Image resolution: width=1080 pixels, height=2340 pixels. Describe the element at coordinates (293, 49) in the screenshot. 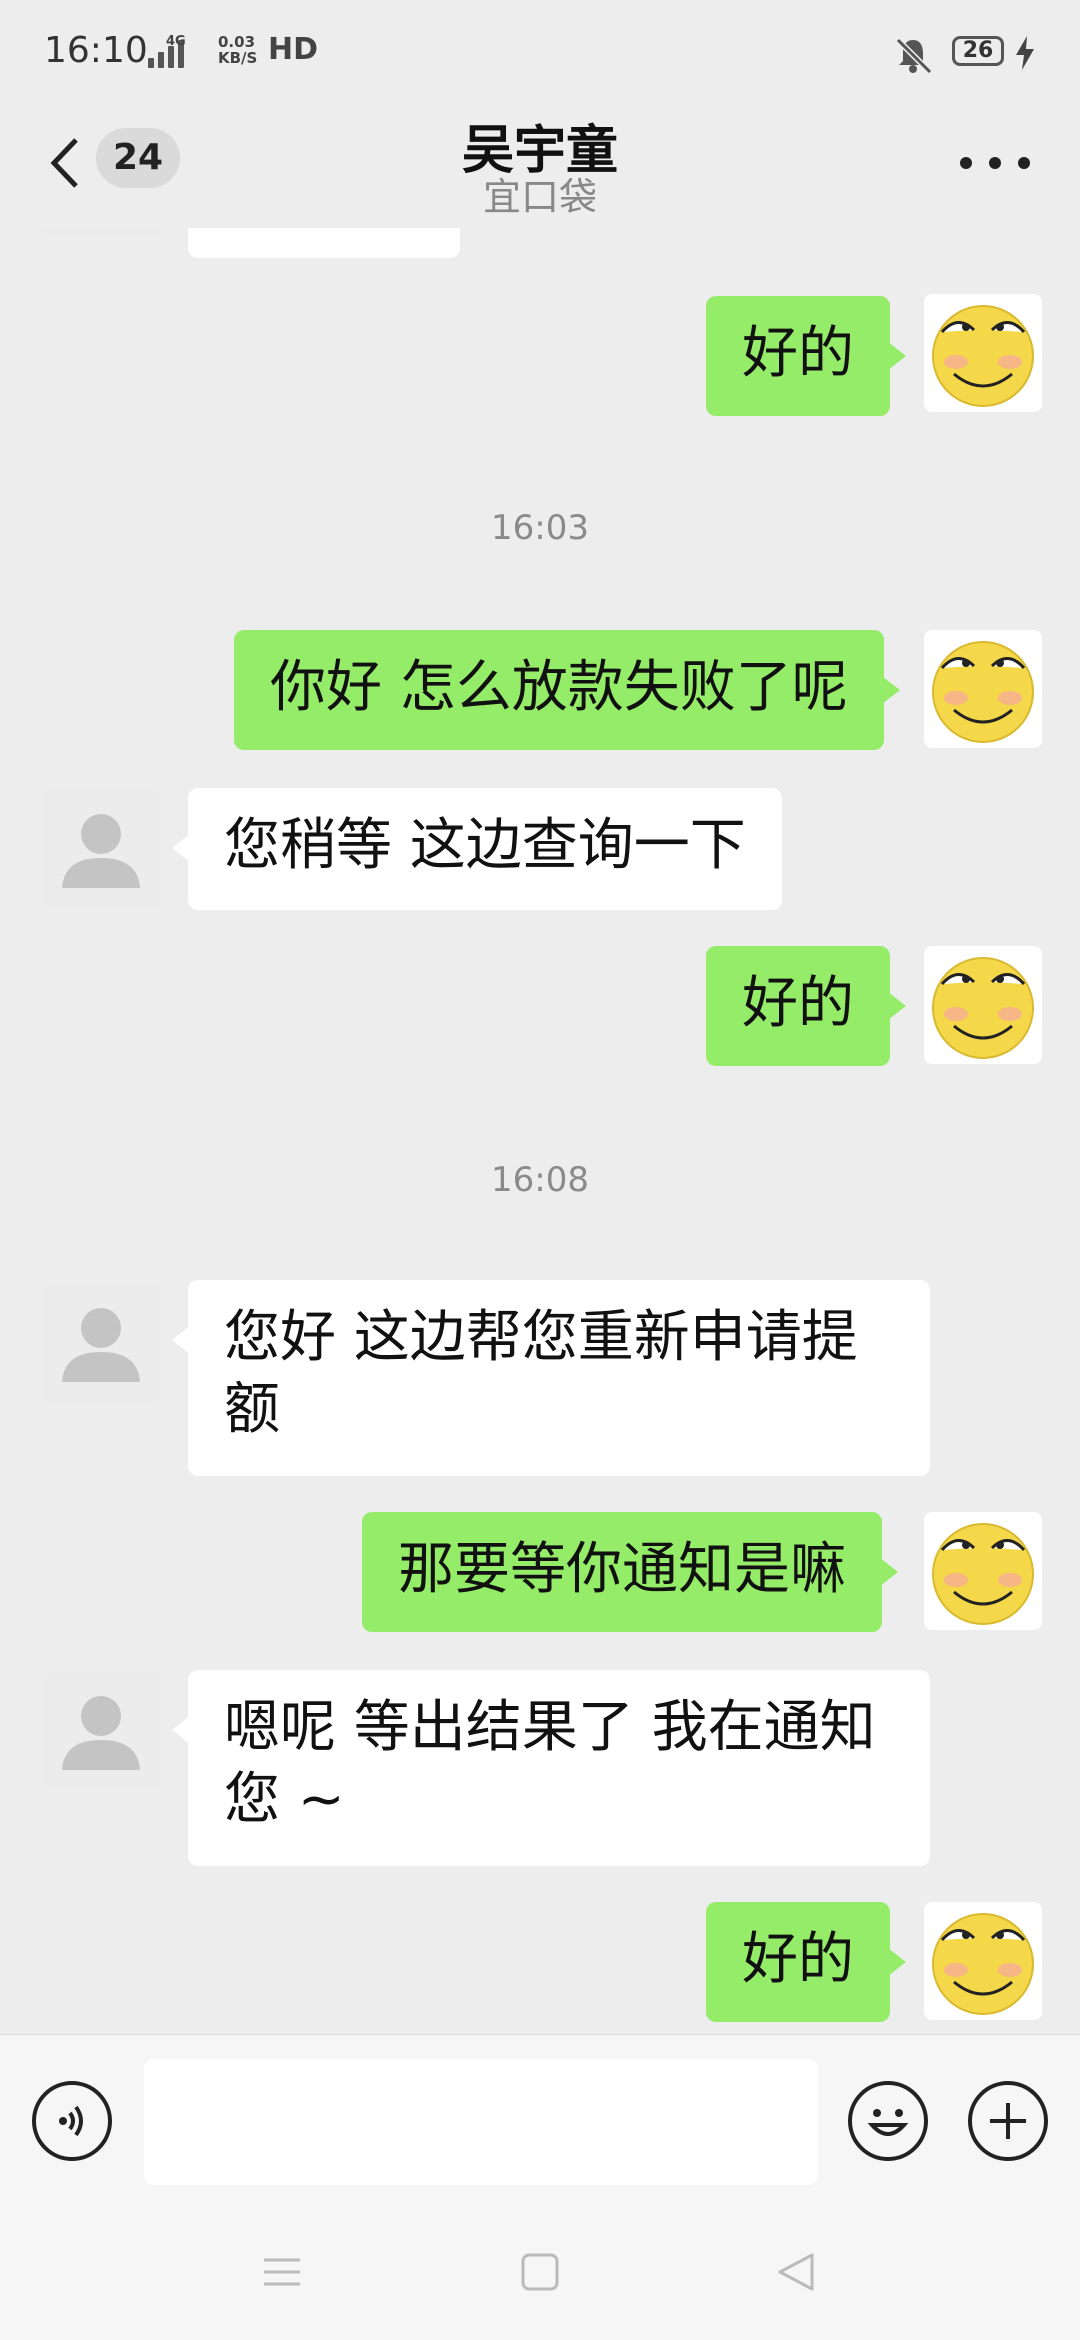

I see `hd-label: HD` at that location.